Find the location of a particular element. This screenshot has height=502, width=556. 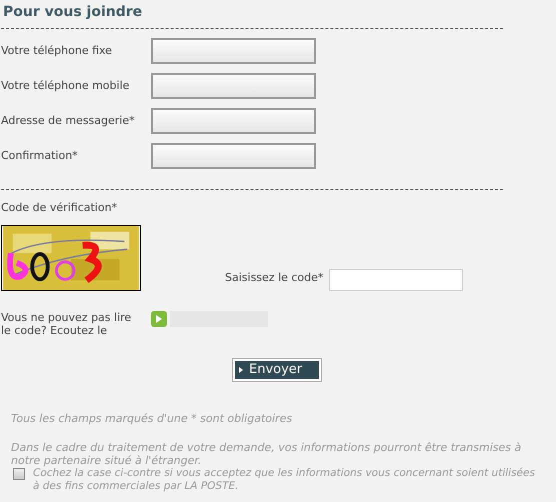

transfer-note: Dans le cadre du traitement de votre demande, vos informations pourront être transmises à notre partenaire situé à l'étranger. is located at coordinates (266, 454).